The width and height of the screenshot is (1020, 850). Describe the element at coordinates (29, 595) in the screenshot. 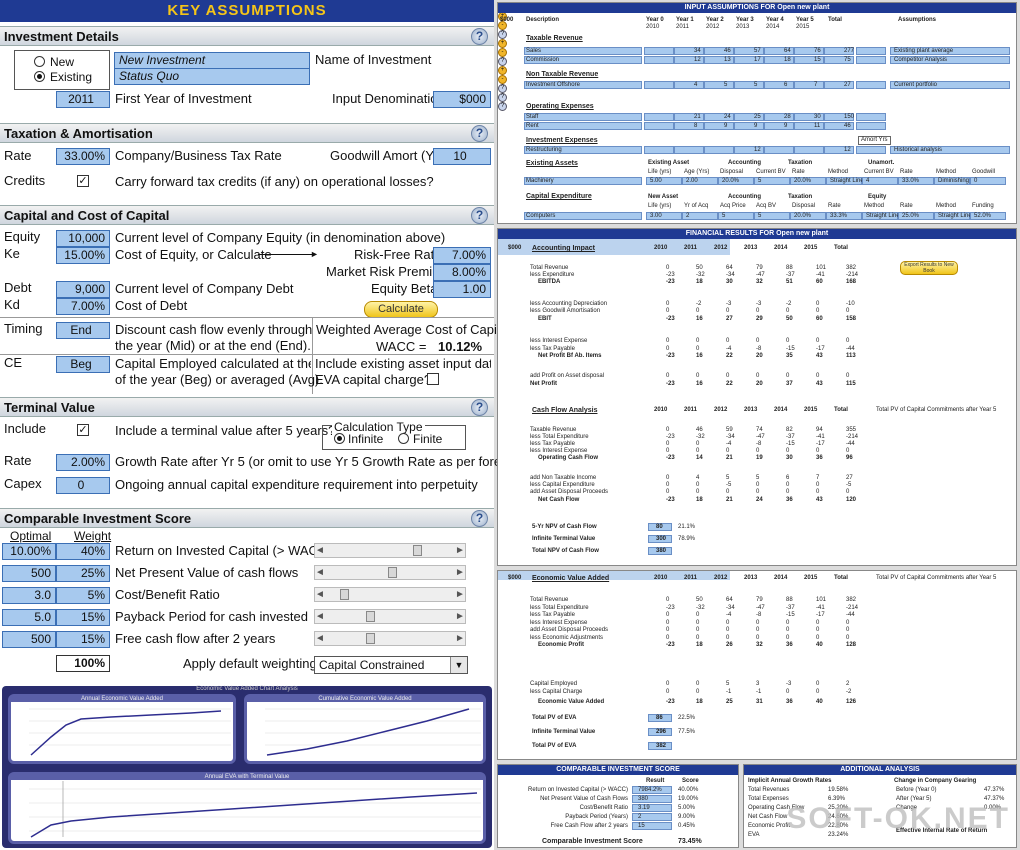

I see `optimal-input: 3.0` at that location.